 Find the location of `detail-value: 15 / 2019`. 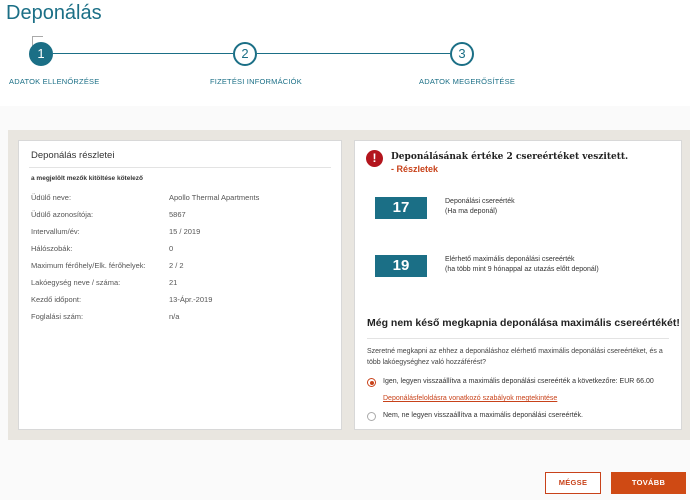

detail-value: 15 / 2019 is located at coordinates (185, 231).